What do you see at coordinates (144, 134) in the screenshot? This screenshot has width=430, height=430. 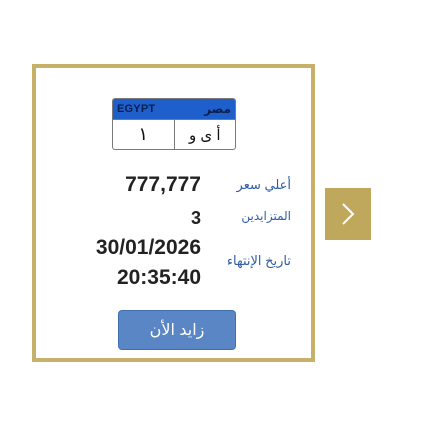 I see `plate-number: ١` at bounding box center [144, 134].